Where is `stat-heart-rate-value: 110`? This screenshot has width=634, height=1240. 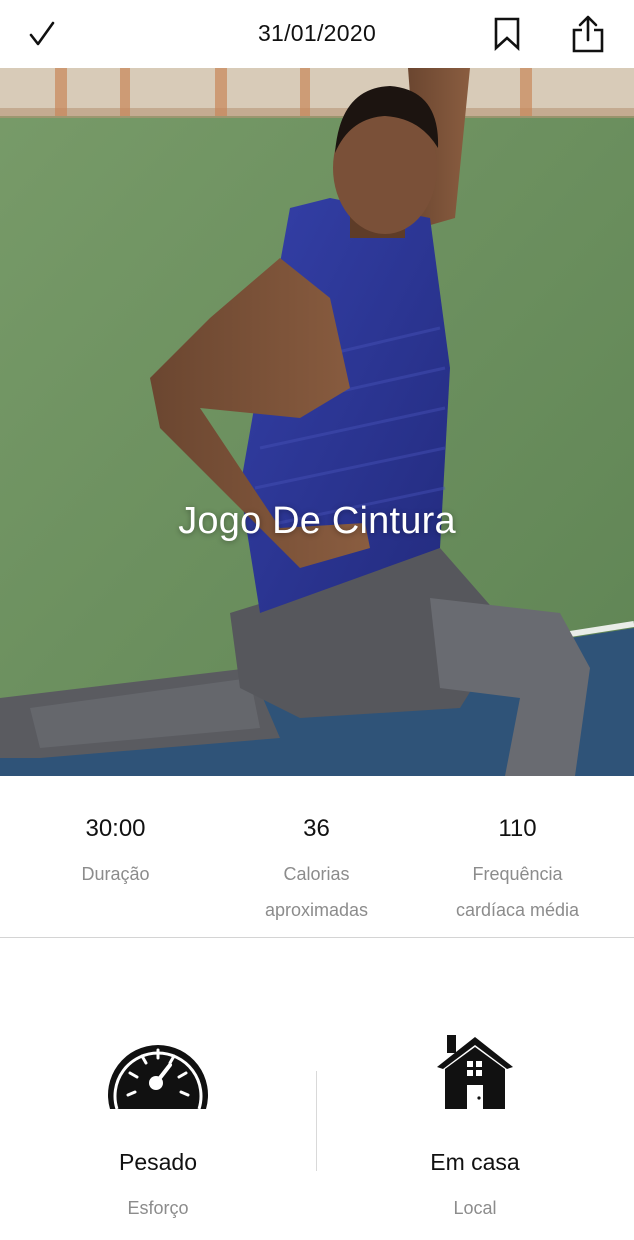
stat-heart-rate-value: 110 is located at coordinates (517, 828).